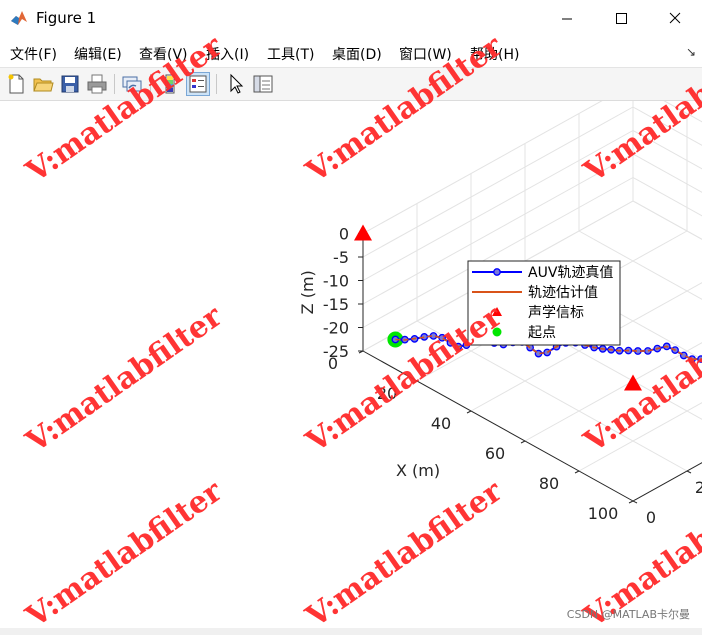  What do you see at coordinates (441, 423) in the screenshot?
I see `x-tick-label: 40` at bounding box center [441, 423].